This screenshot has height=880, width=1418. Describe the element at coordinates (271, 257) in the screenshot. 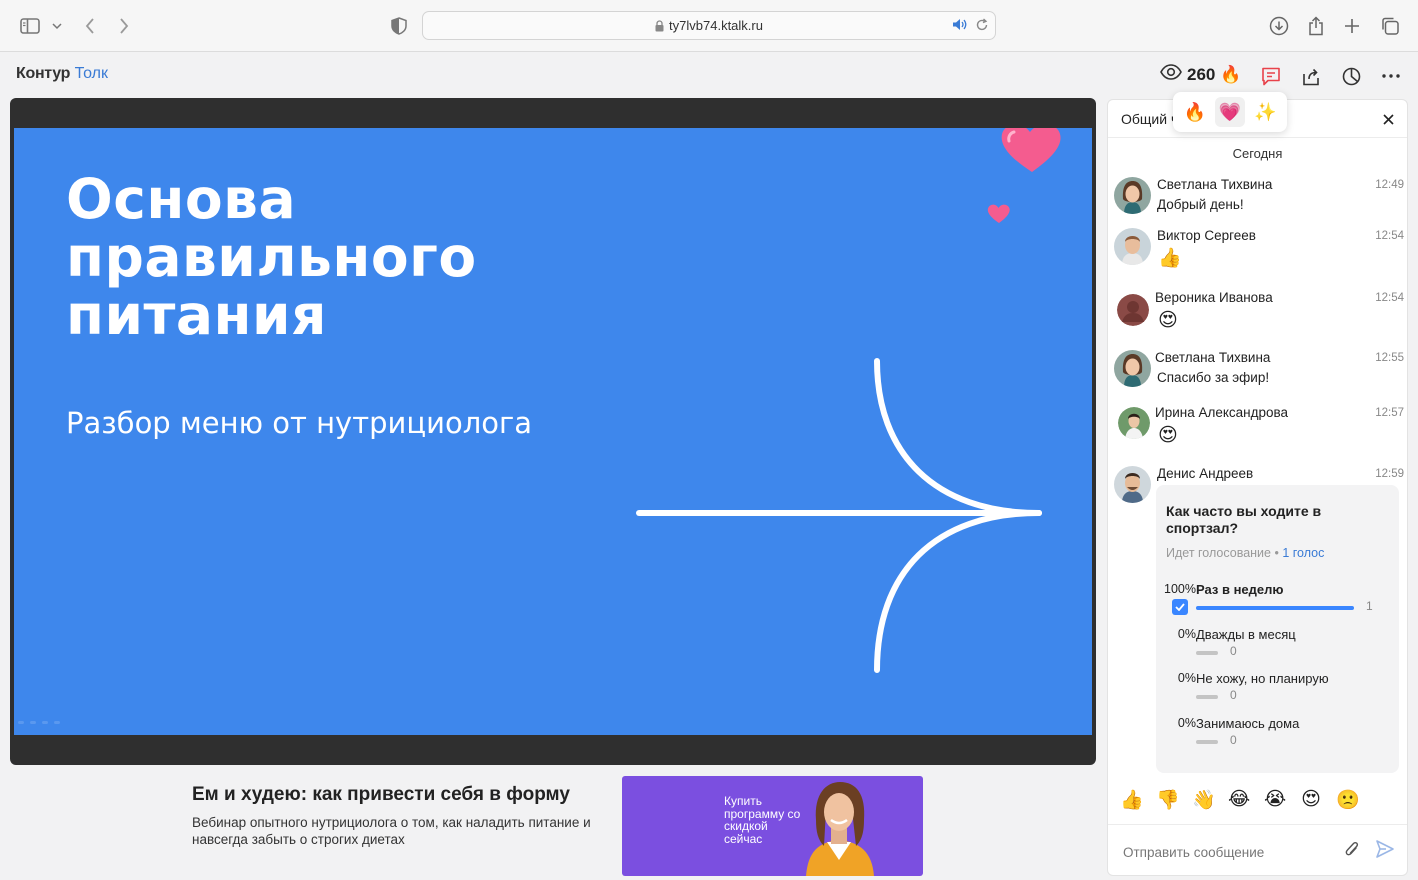

I see `slide-title: Основа правильного питания` at that location.